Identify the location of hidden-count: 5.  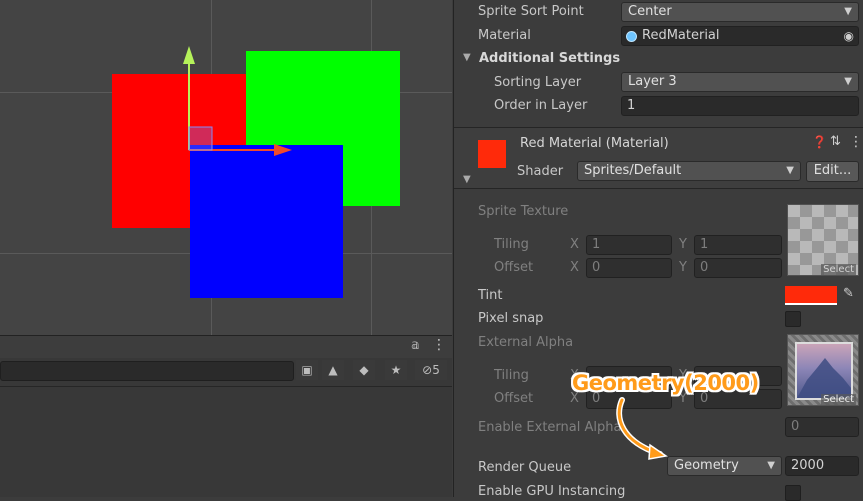
(436, 370).